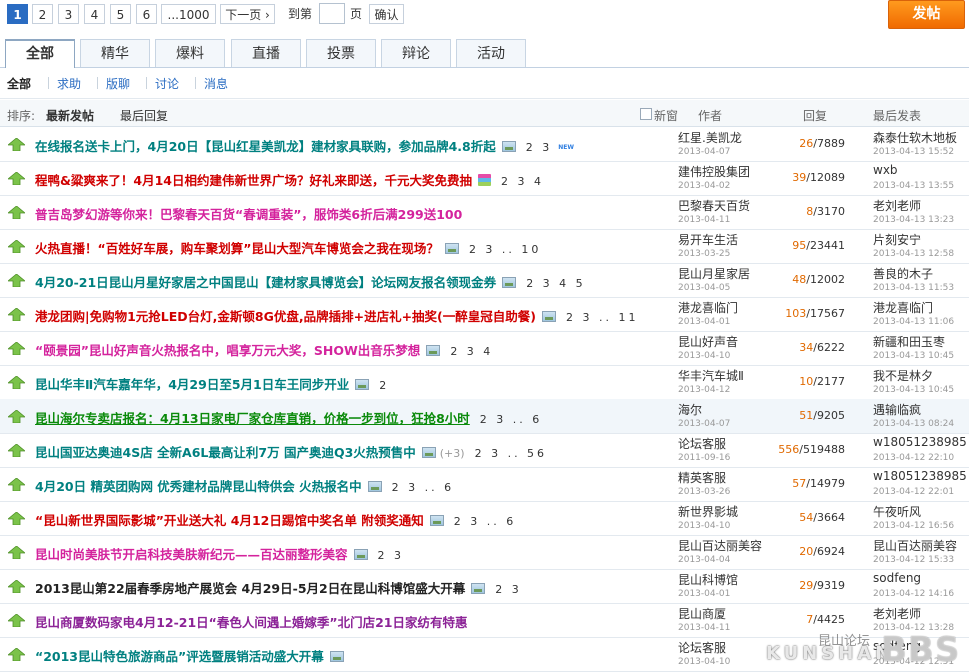 The width and height of the screenshot is (969, 672). What do you see at coordinates (266, 53) in the screenshot?
I see `tab-4: 直播` at bounding box center [266, 53].